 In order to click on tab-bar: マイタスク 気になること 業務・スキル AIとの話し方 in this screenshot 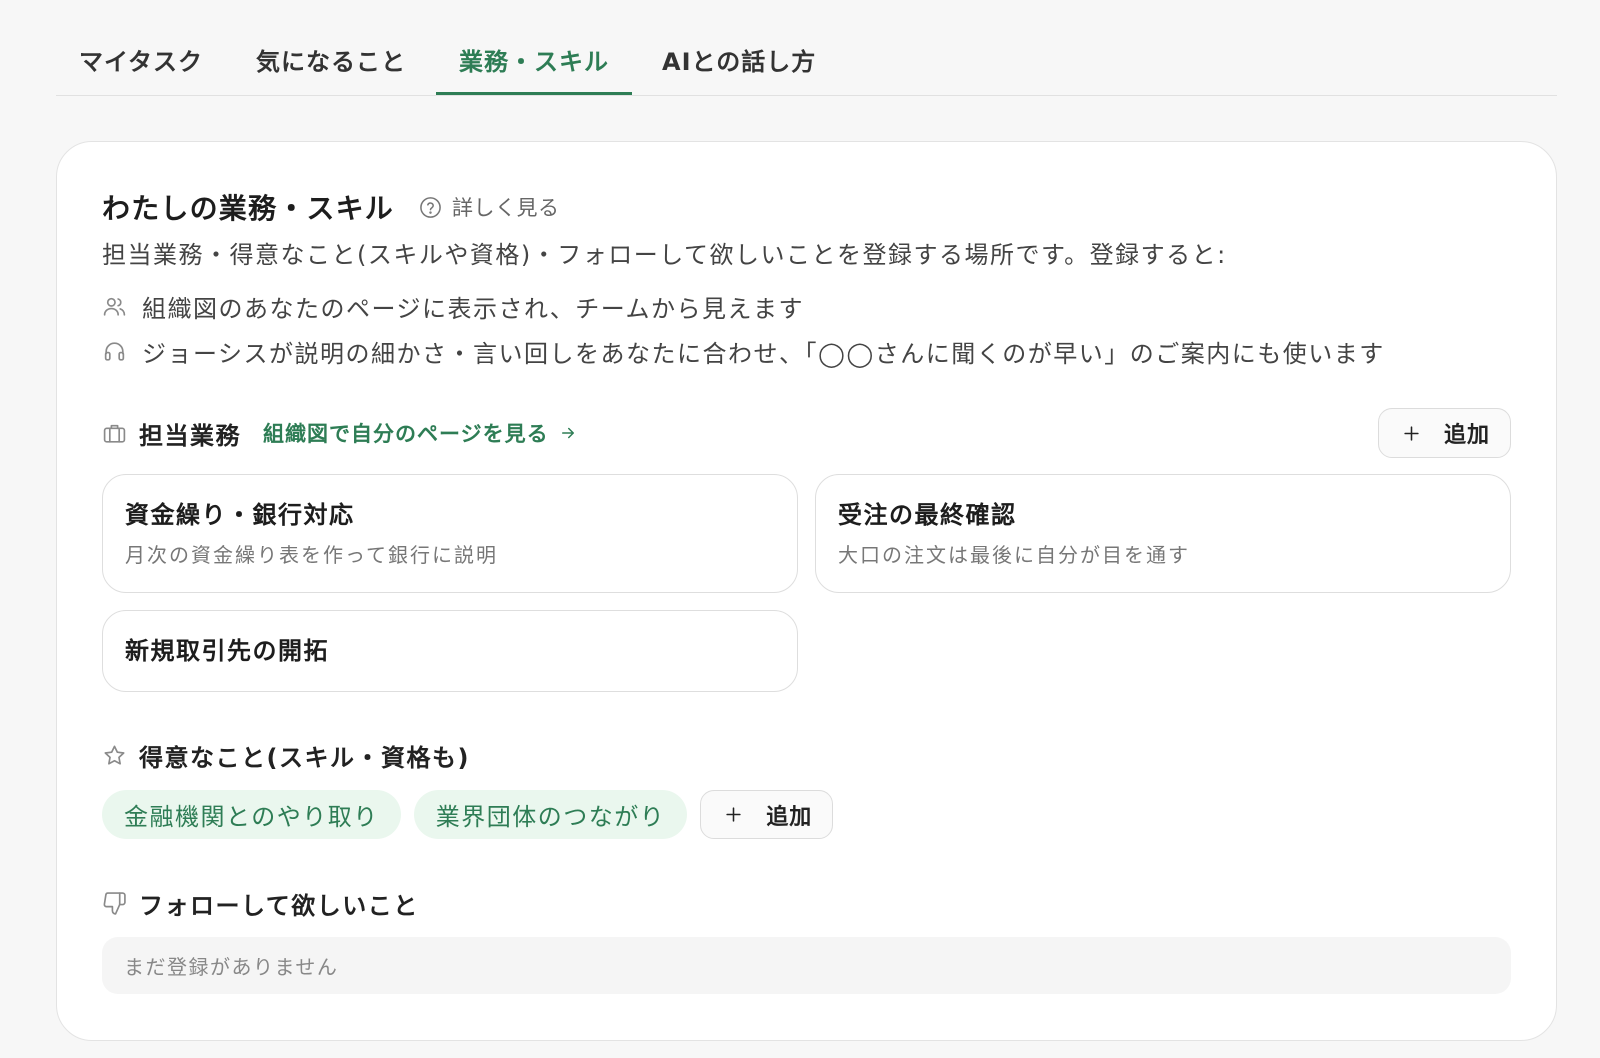, I will do `click(806, 48)`.